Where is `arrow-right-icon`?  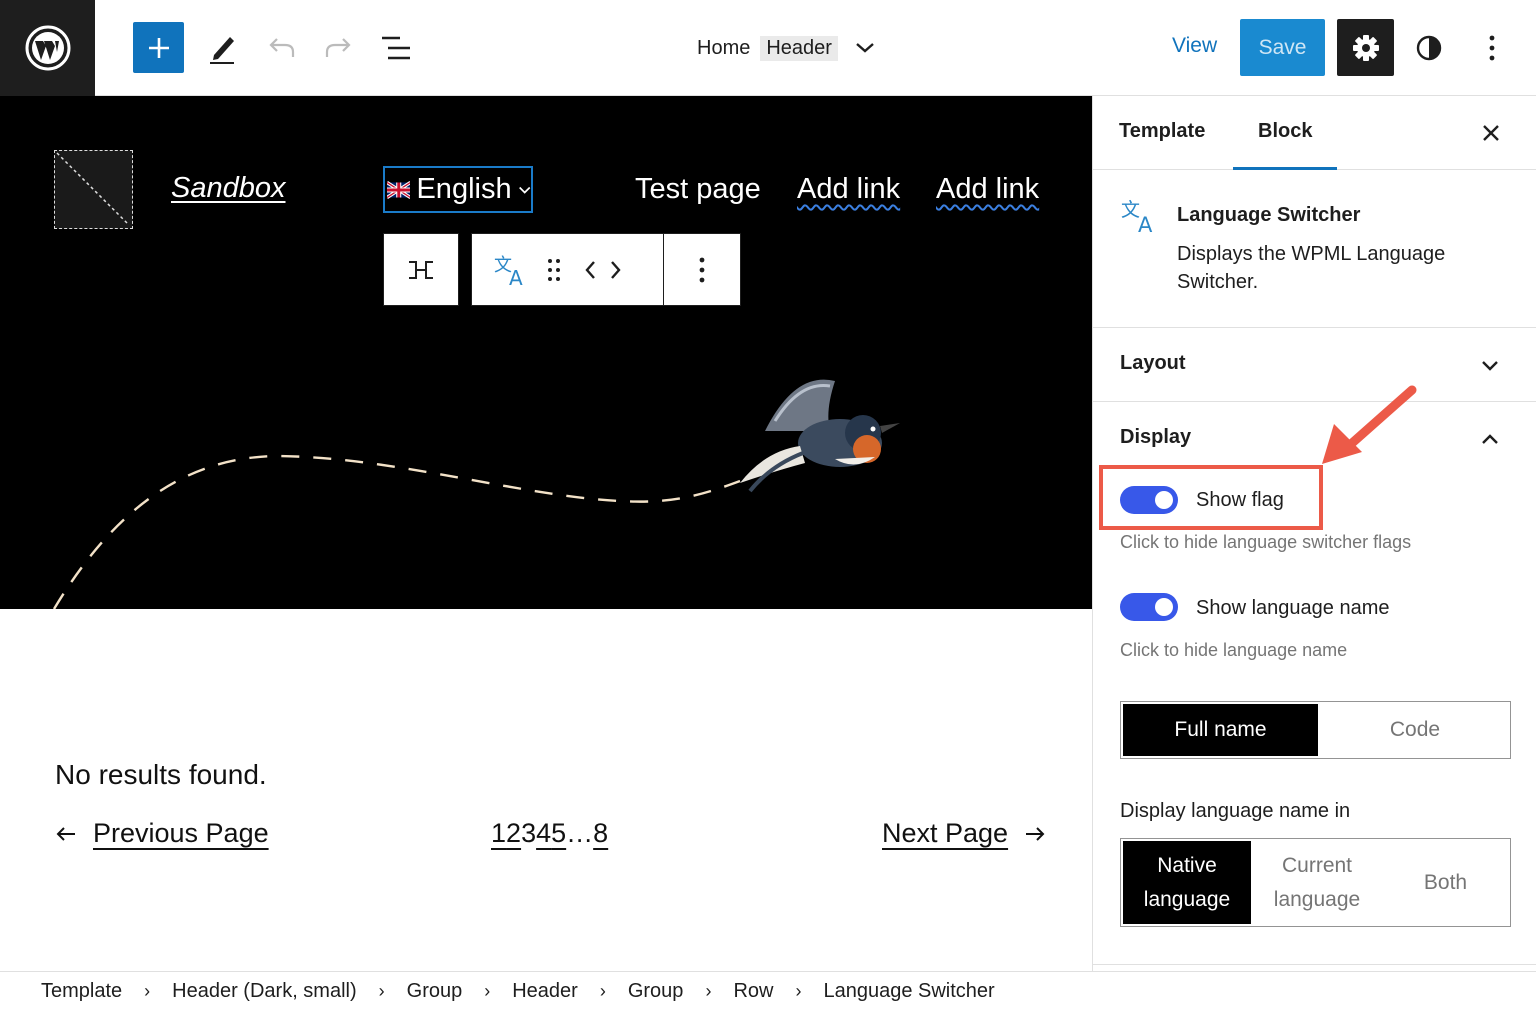 arrow-right-icon is located at coordinates (1035, 833).